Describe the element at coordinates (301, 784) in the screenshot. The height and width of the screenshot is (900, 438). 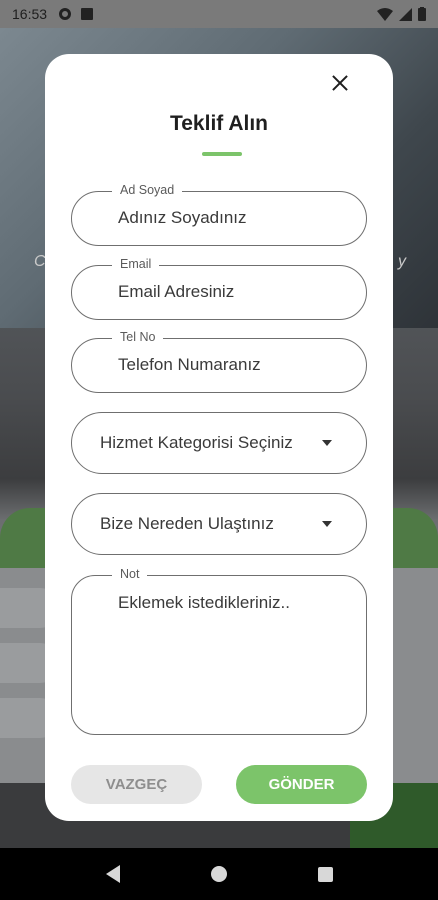
I see `send-button: GÖNDER` at that location.